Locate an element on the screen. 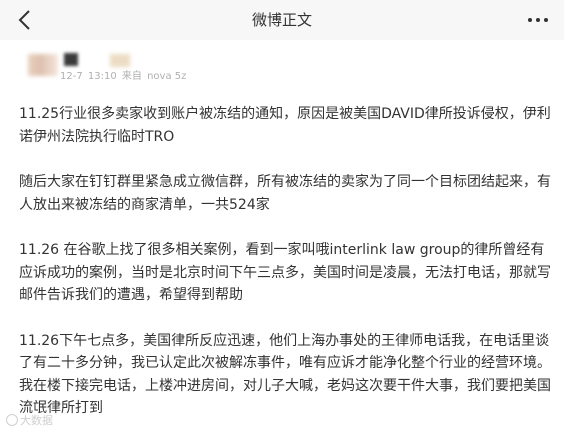 The image size is (564, 443). post-source-prefix: 来自 is located at coordinates (131, 76).